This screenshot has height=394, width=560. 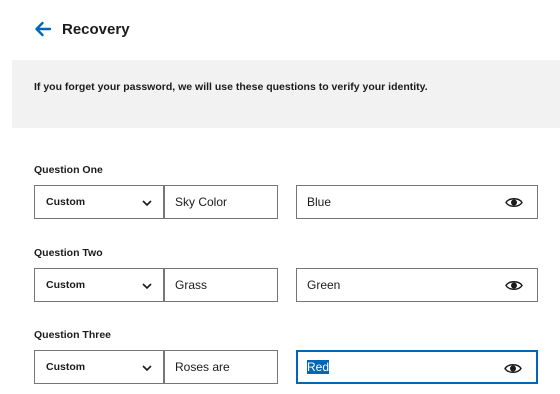 What do you see at coordinates (66, 285) in the screenshot?
I see `question-two-type-value: Custom` at bounding box center [66, 285].